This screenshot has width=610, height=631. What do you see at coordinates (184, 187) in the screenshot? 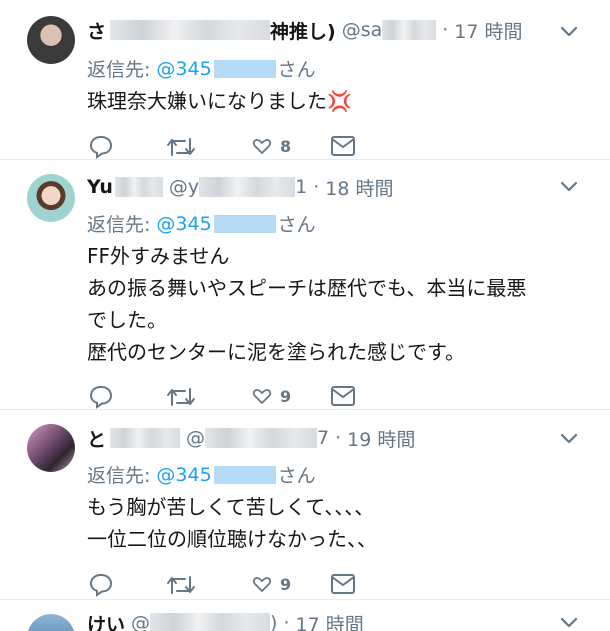
I see `user-handle: @y` at bounding box center [184, 187].